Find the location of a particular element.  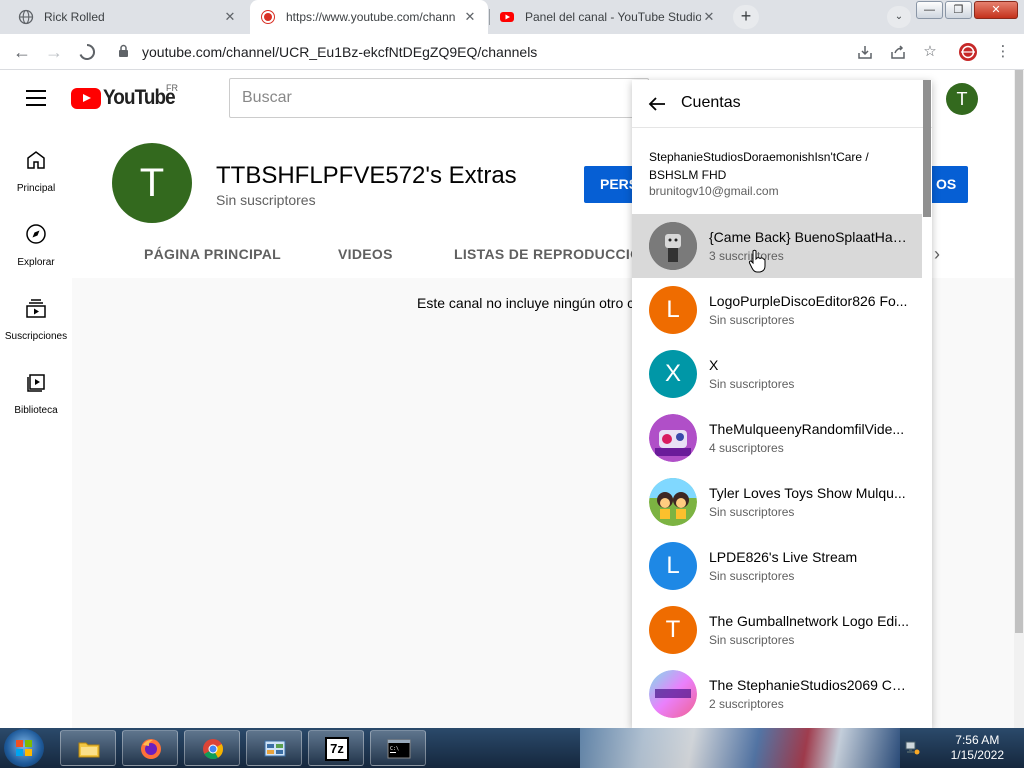

chevron-right-icon: › is located at coordinates (937, 254).